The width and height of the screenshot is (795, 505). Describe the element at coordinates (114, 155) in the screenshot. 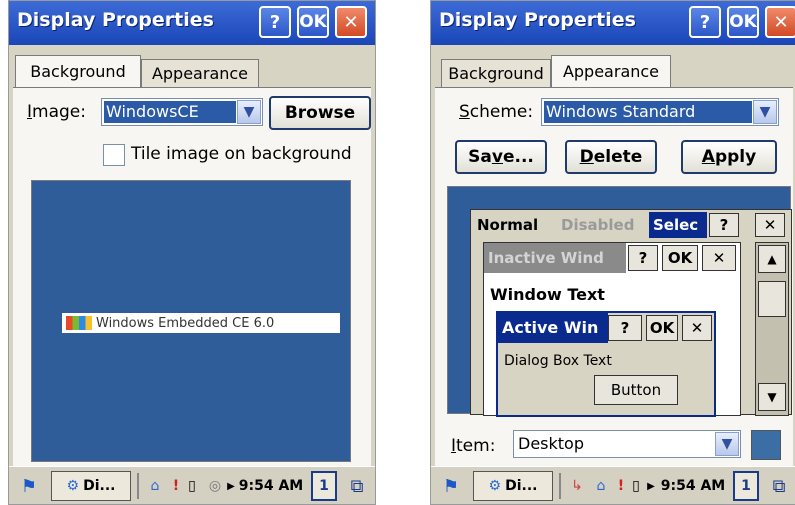

I see `tile-image-checkbox` at that location.